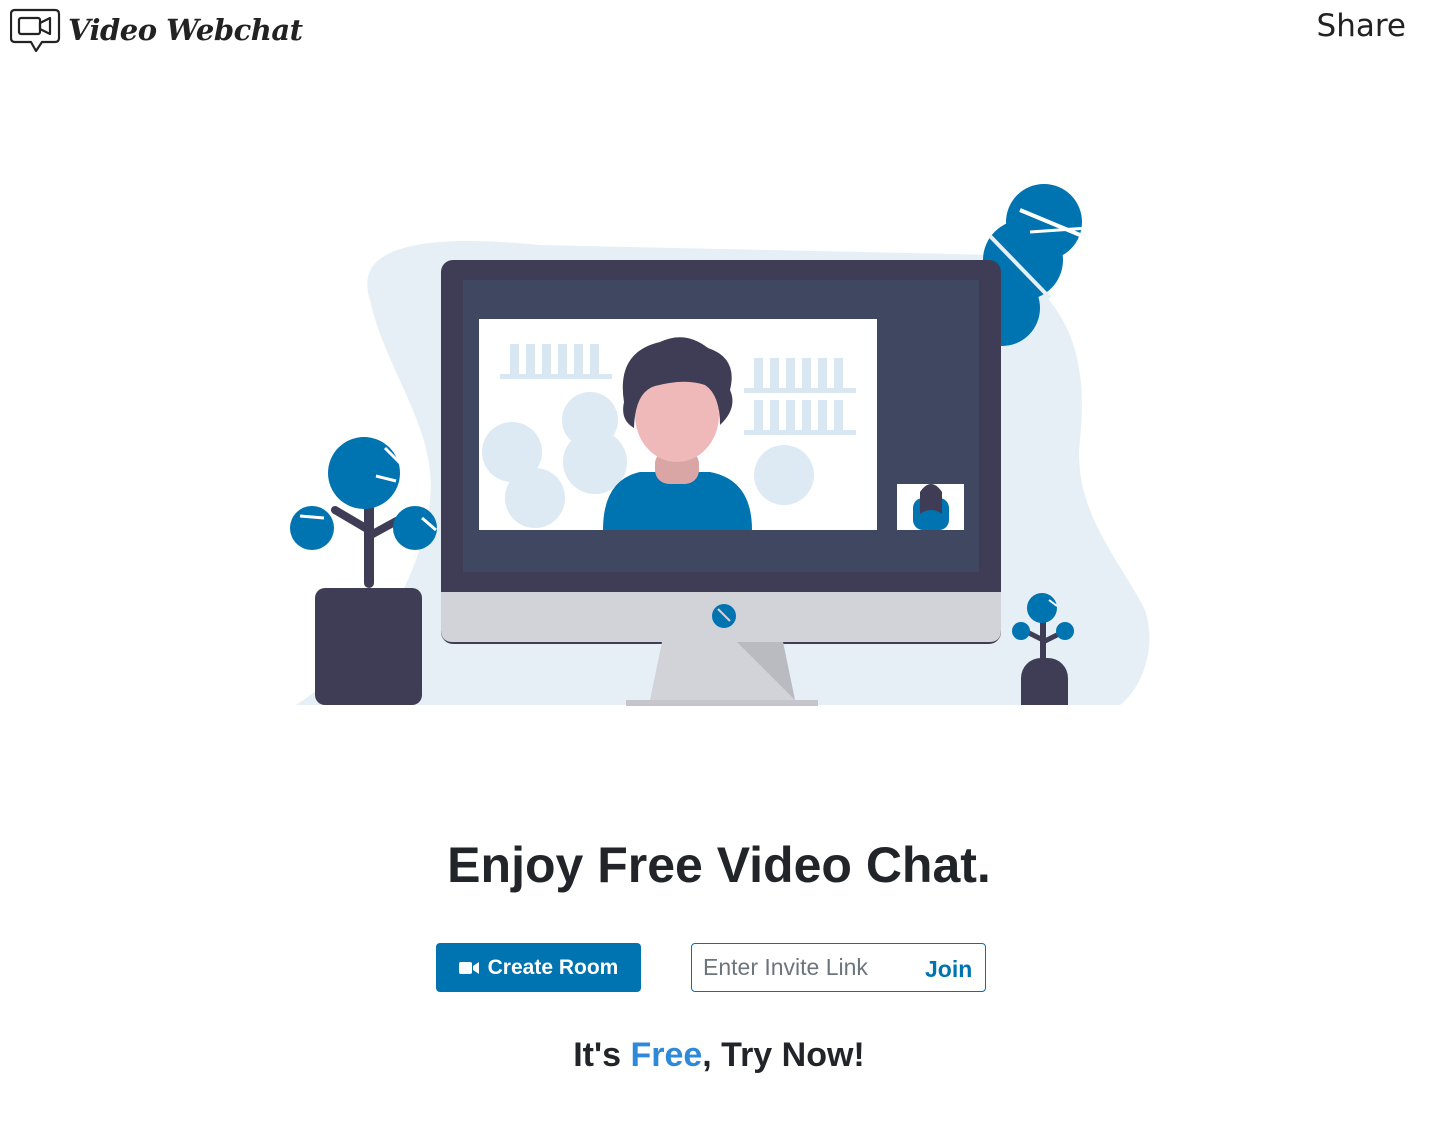 The height and width of the screenshot is (1126, 1430). Describe the element at coordinates (35, 30) in the screenshot. I see `video-chat-logo-icon` at that location.